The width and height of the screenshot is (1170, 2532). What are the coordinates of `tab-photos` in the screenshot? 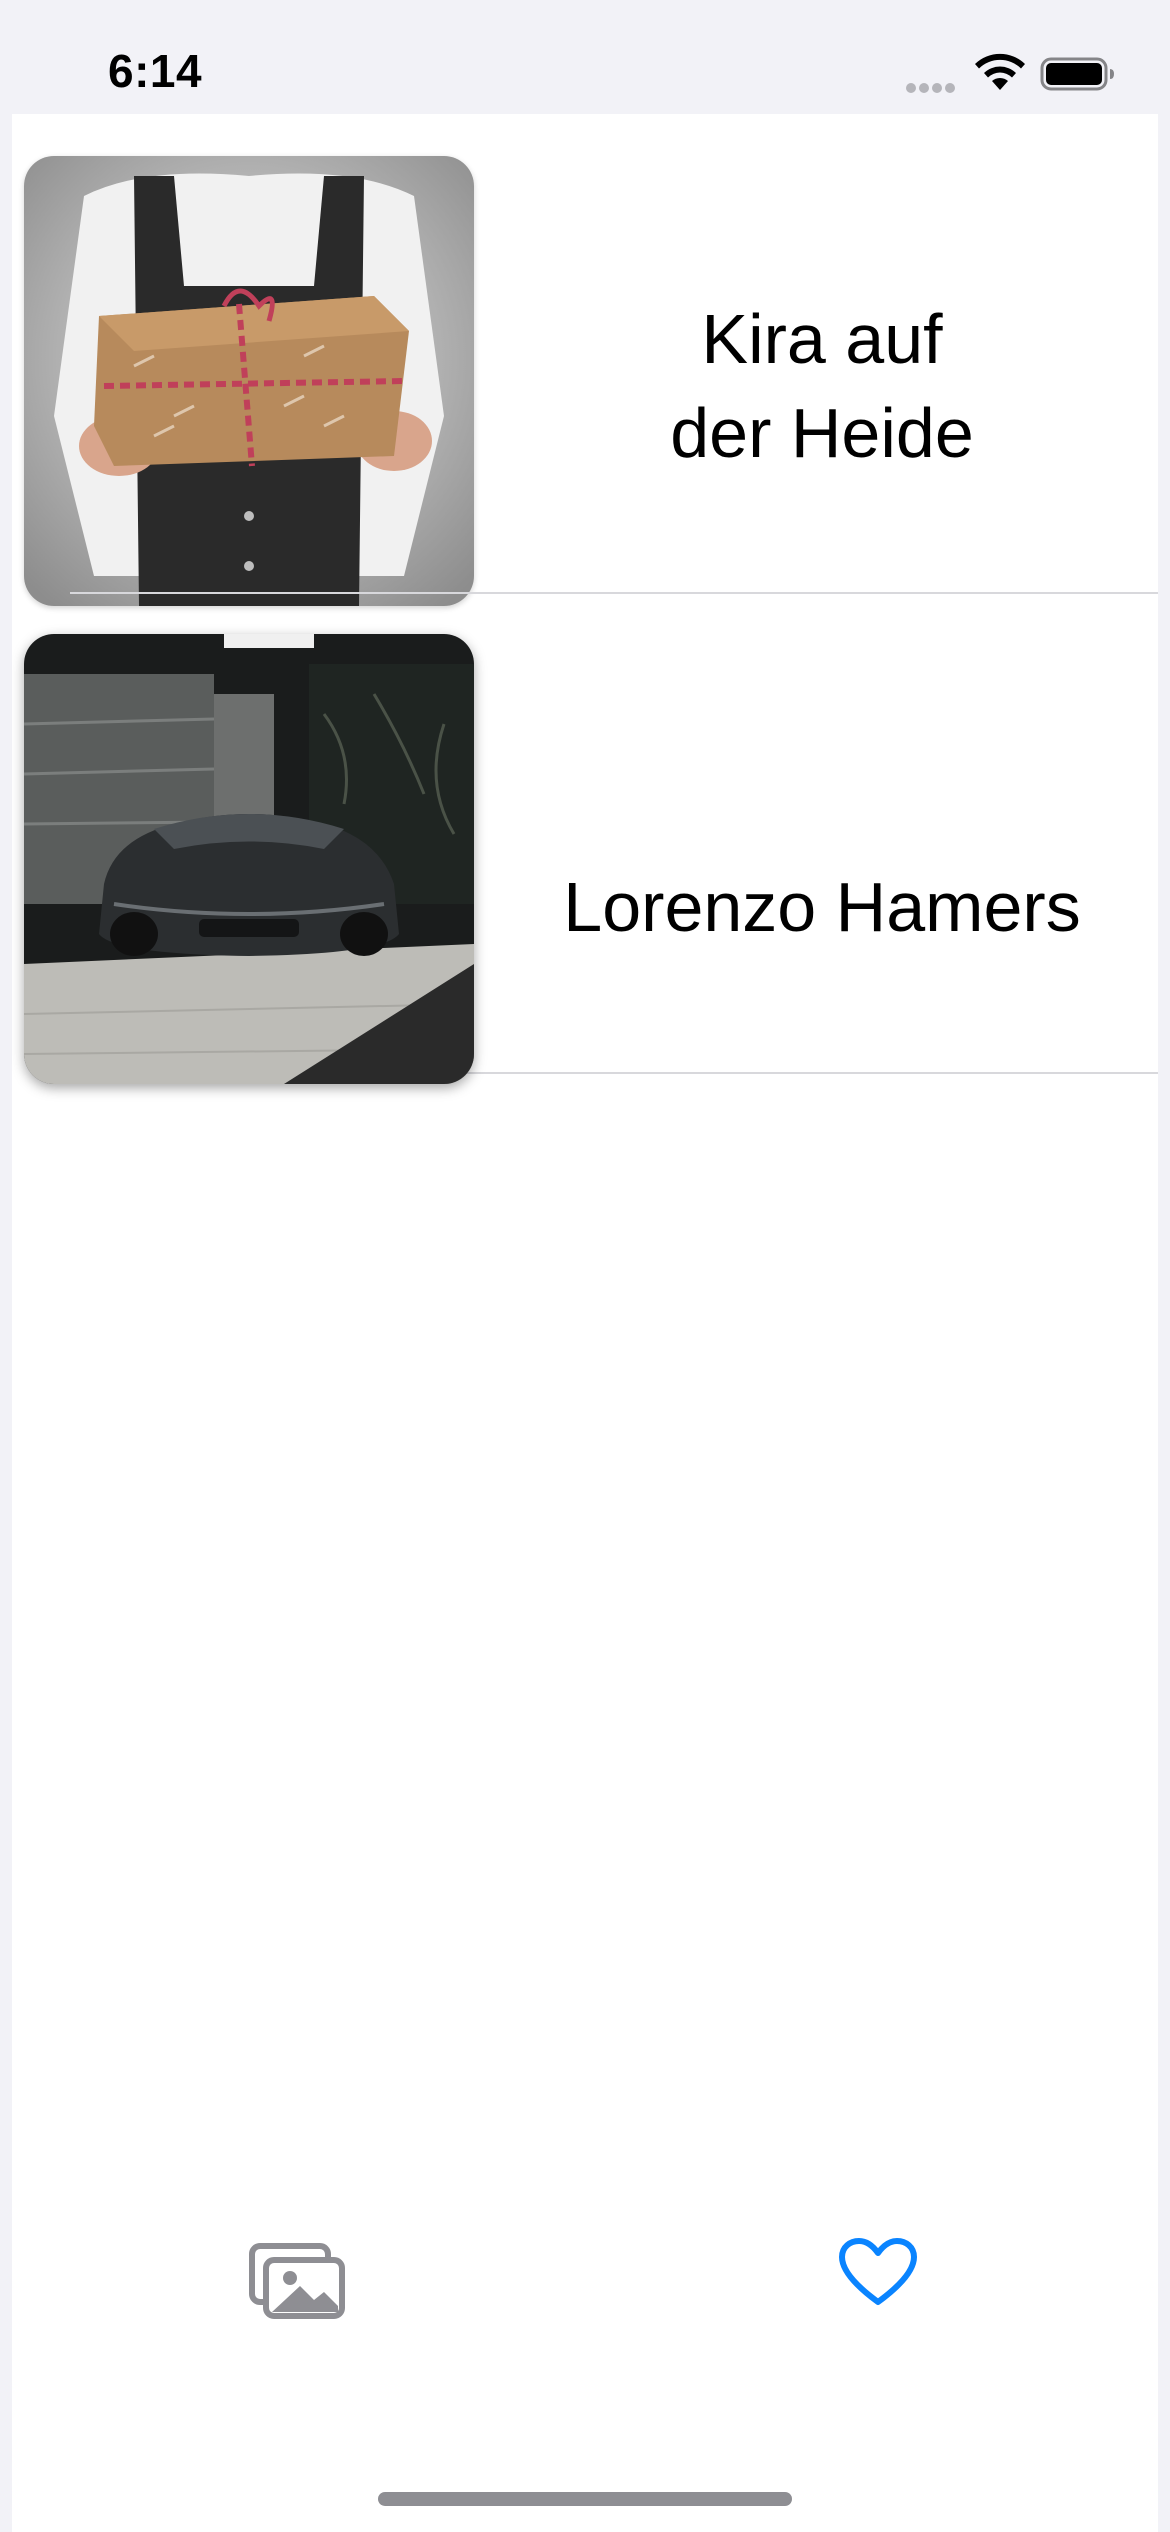 It's located at (290, 2285).